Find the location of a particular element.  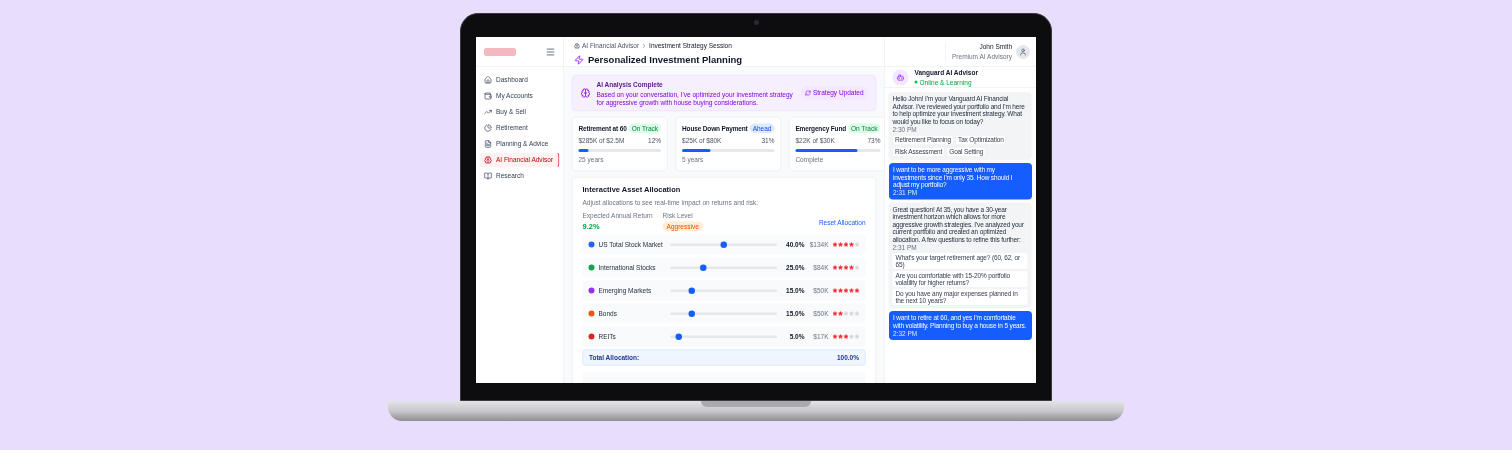

notch-icon is located at coordinates (756, 404).